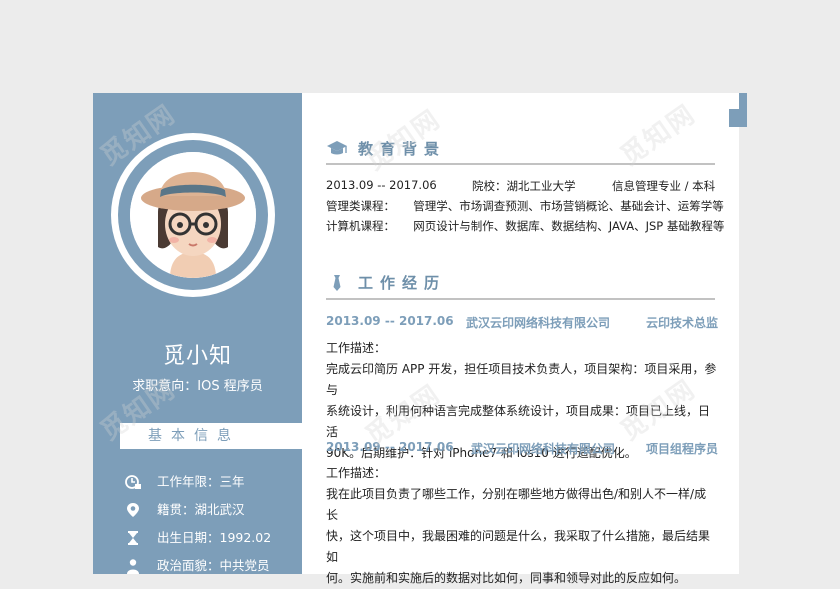  Describe the element at coordinates (213, 565) in the screenshot. I see `info-political: 政治面貌：中共党员` at that location.